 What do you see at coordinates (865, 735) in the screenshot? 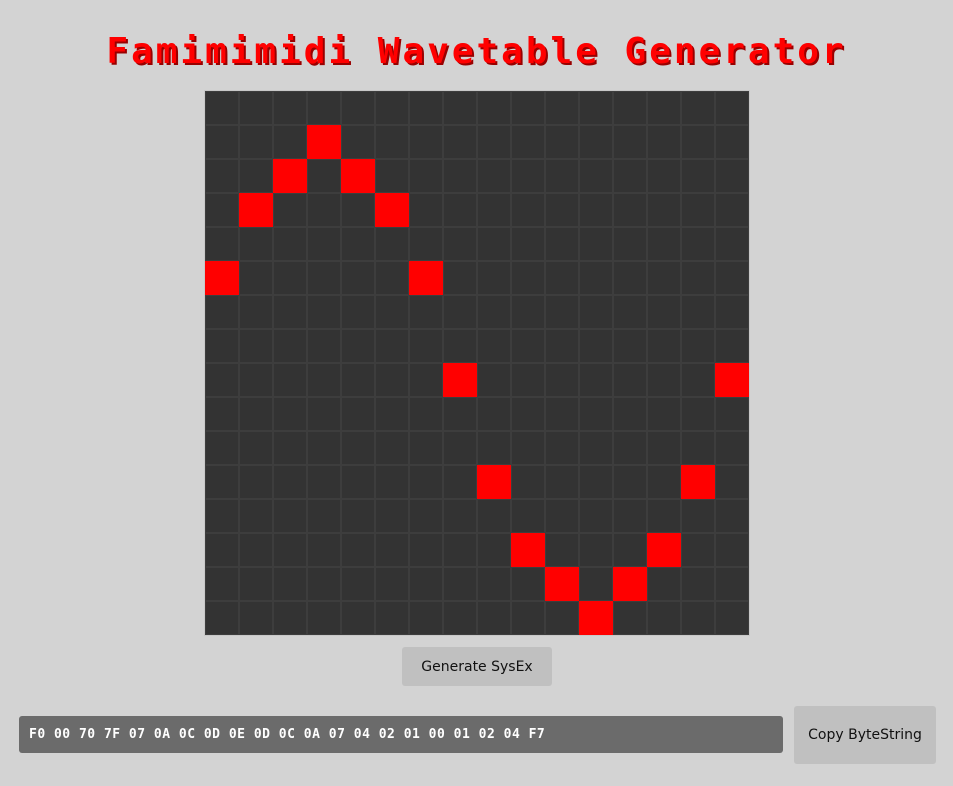
I see `copy-bytestring-button: Copy ByteString` at bounding box center [865, 735].